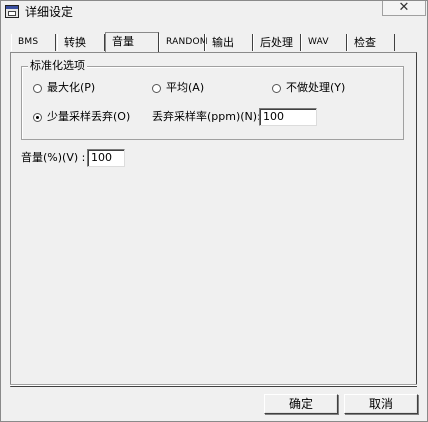 The height and width of the screenshot is (422, 428). What do you see at coordinates (132, 42) in the screenshot?
I see `tab-volume: 音量` at bounding box center [132, 42].